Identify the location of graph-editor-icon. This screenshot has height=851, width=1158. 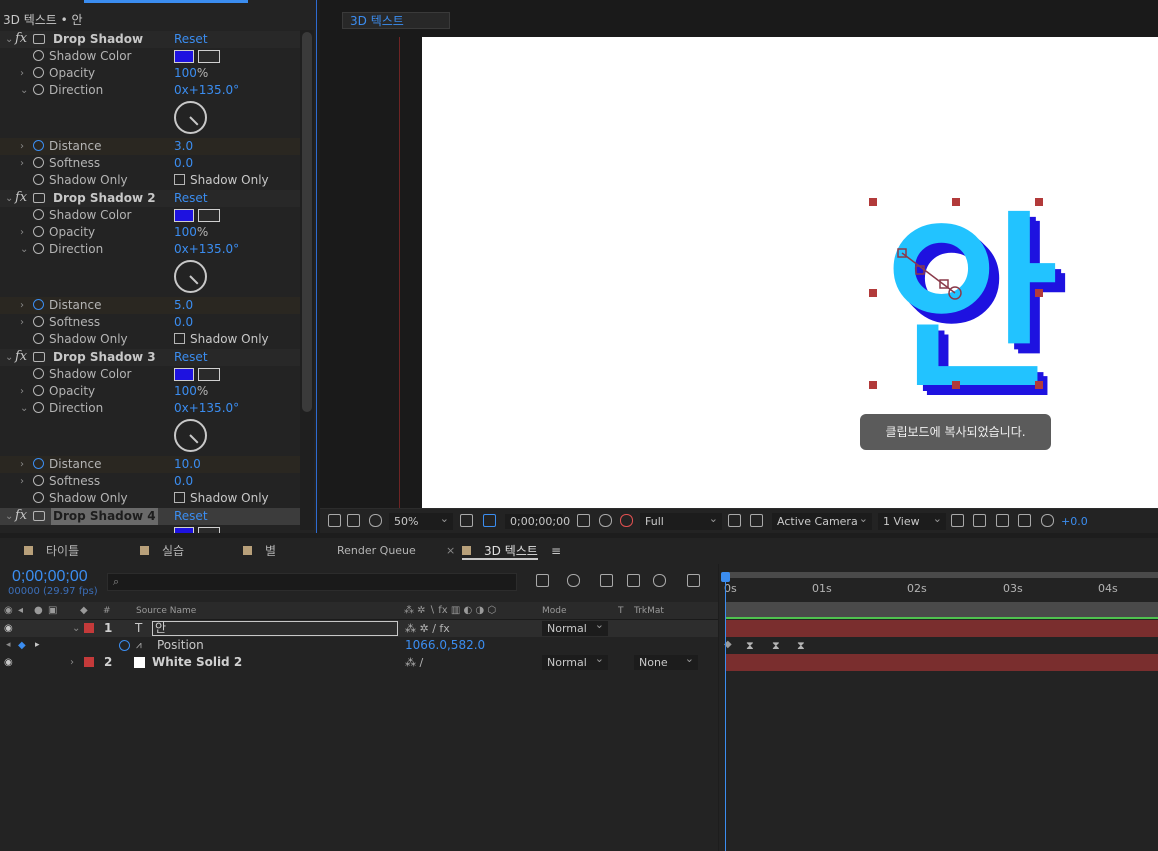
(693, 580).